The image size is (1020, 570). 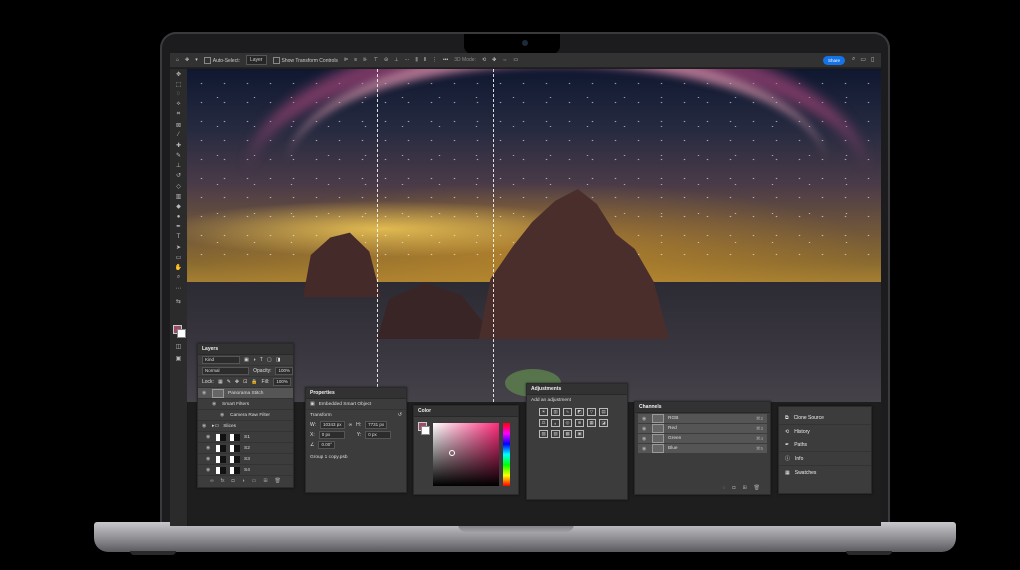 I want to click on filter-type-icon: T, so click(x=261, y=360).